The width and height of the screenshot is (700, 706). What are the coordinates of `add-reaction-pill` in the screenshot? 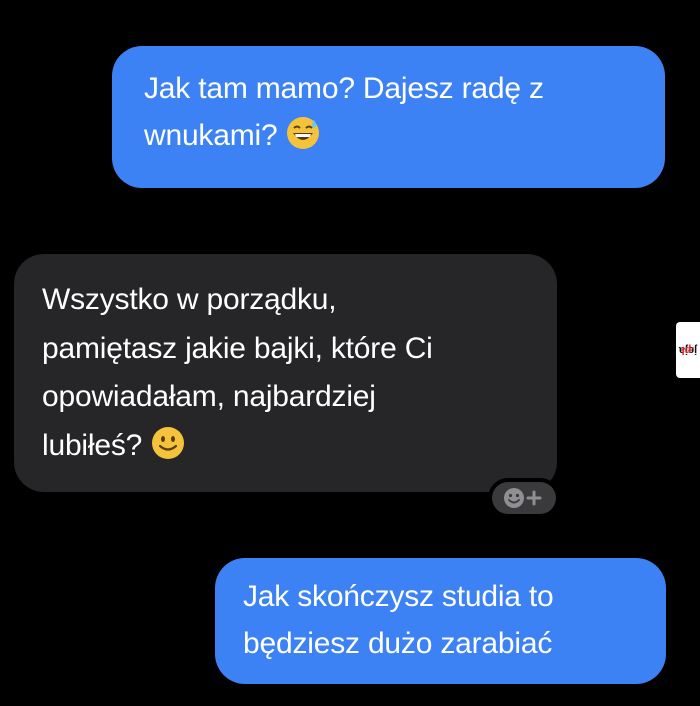 It's located at (524, 498).